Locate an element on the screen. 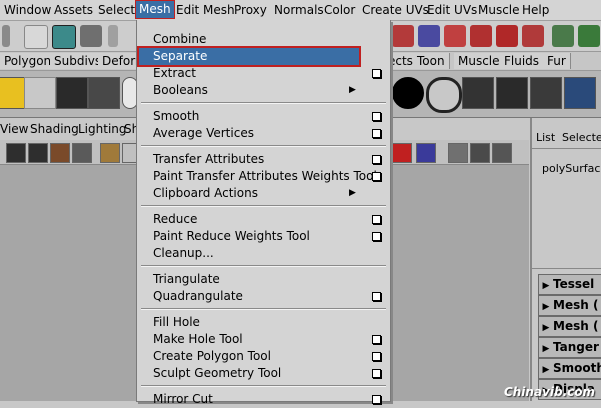 The width and height of the screenshot is (601, 408). node-row-mesh-2: ▶ Mesh ( is located at coordinates (569, 326).